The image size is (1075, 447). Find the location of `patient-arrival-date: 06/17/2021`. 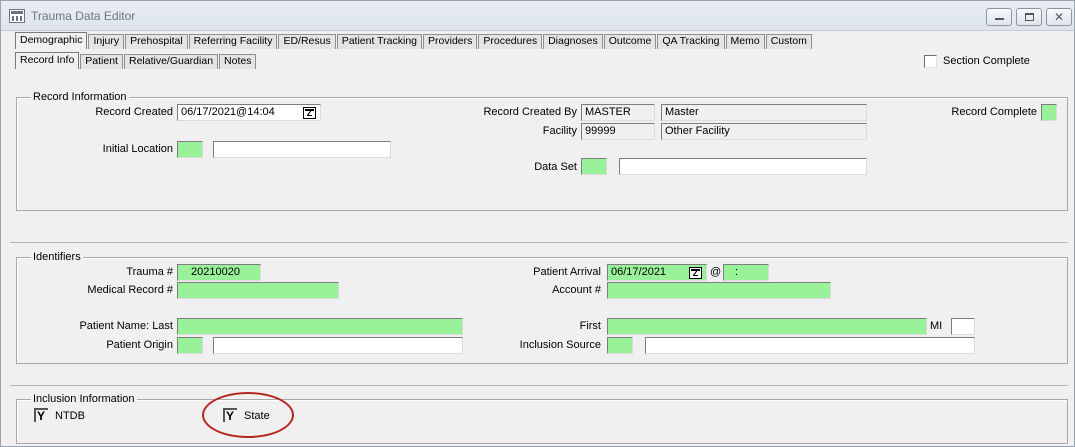

patient-arrival-date: 06/17/2021 is located at coordinates (639, 272).